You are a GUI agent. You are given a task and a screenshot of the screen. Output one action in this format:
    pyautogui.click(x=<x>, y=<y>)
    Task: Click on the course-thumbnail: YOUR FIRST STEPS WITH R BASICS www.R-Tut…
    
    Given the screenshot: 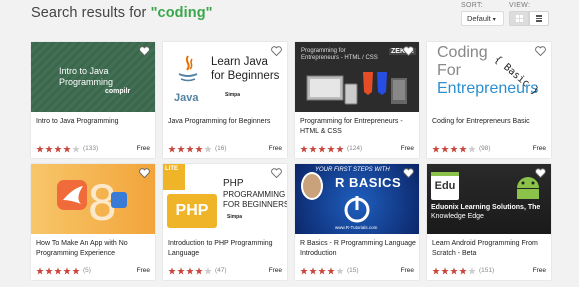 What is the action you would take?
    pyautogui.click(x=357, y=199)
    